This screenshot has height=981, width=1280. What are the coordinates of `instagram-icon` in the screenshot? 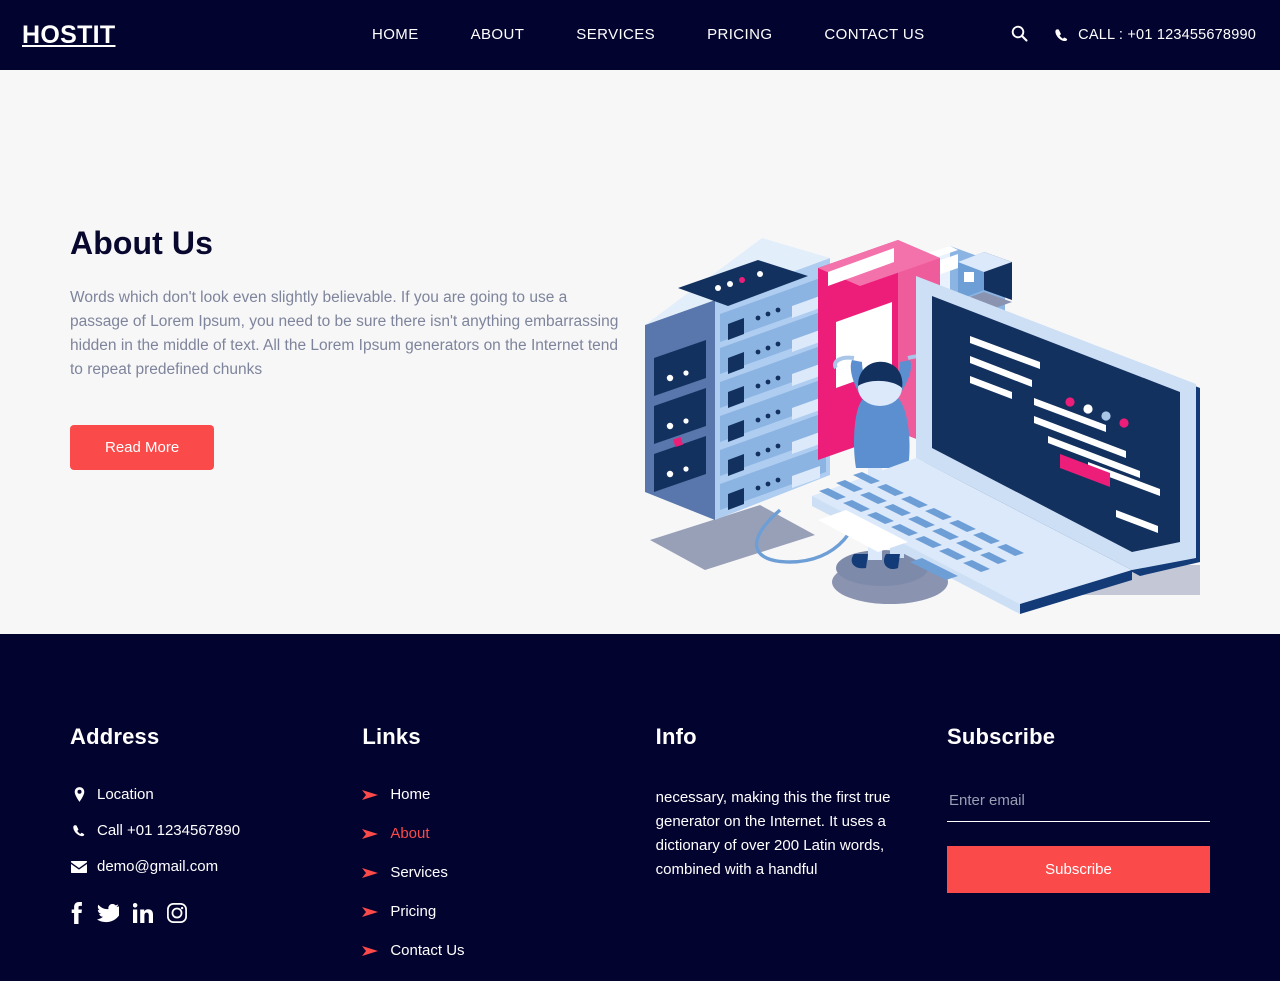 It's located at (177, 915).